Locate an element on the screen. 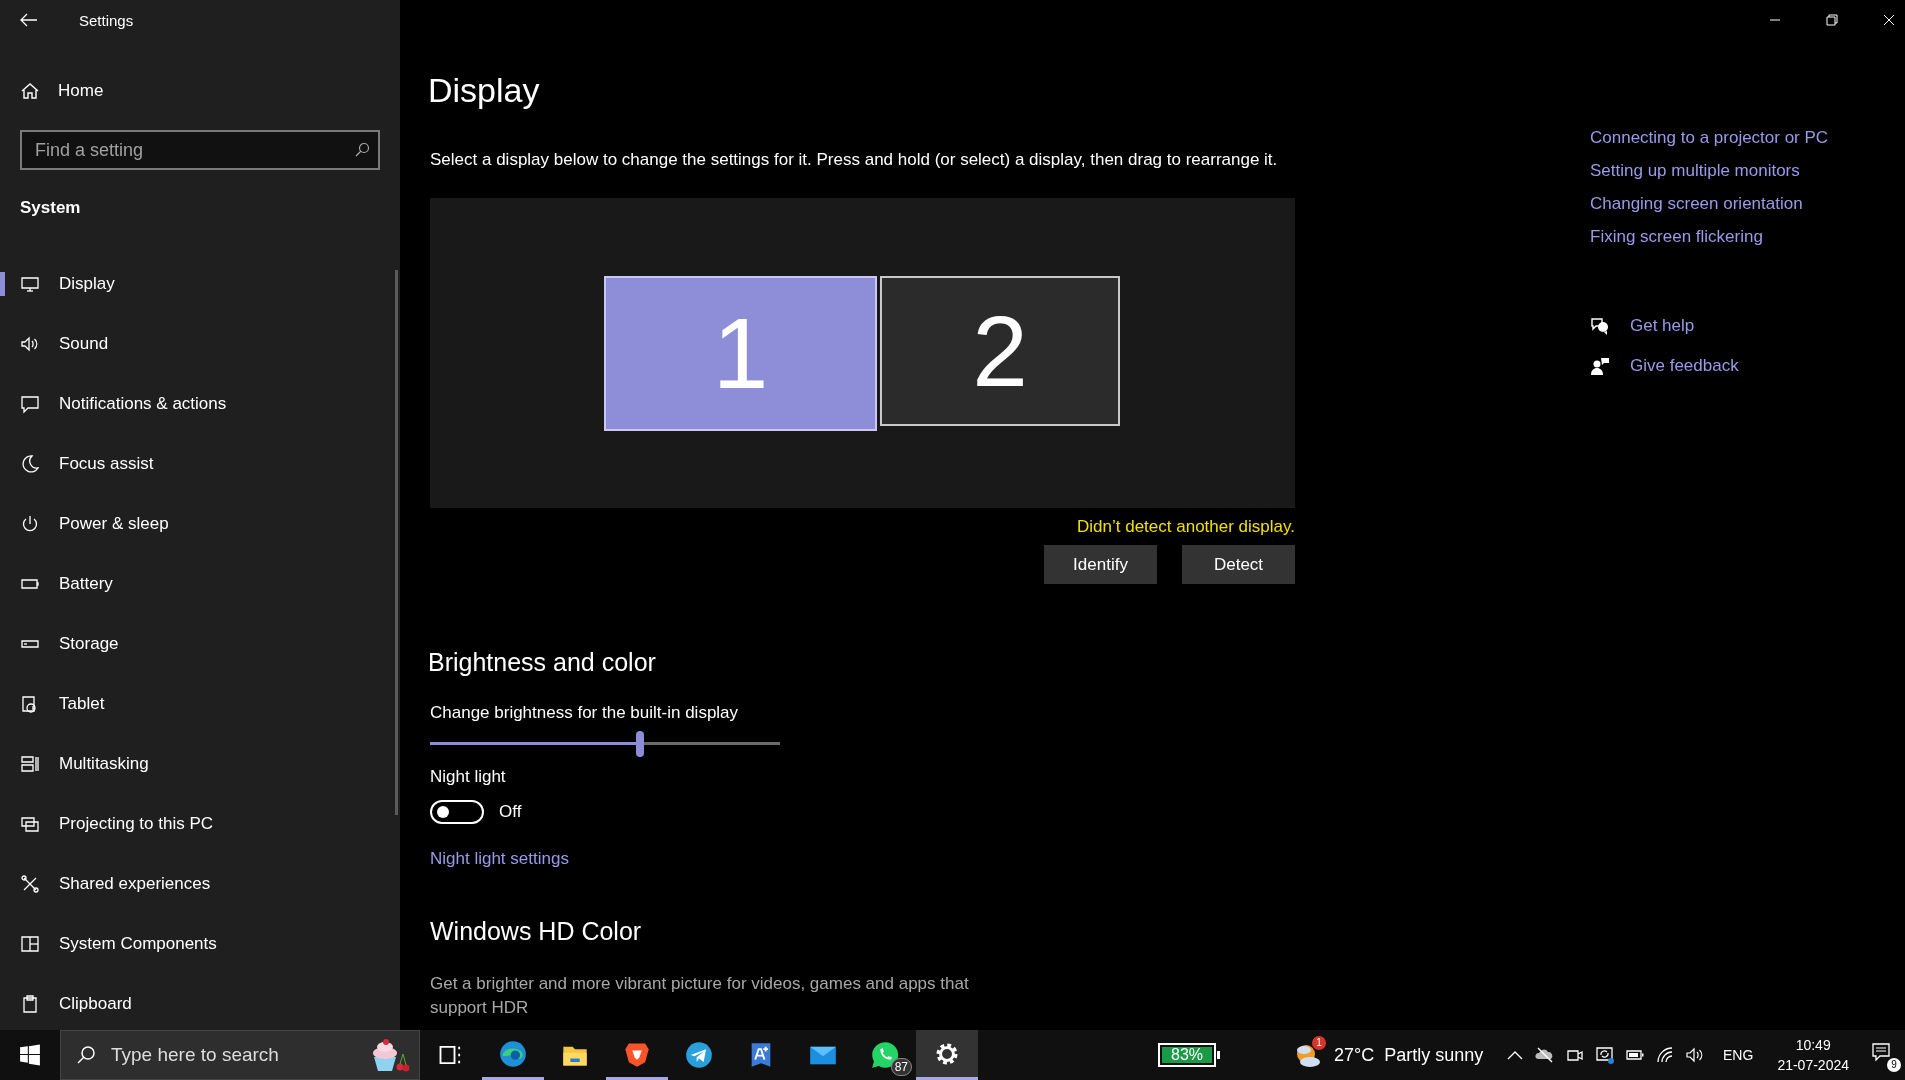 This screenshot has height=1080, width=1905. clipboard-icon is located at coordinates (30, 1004).